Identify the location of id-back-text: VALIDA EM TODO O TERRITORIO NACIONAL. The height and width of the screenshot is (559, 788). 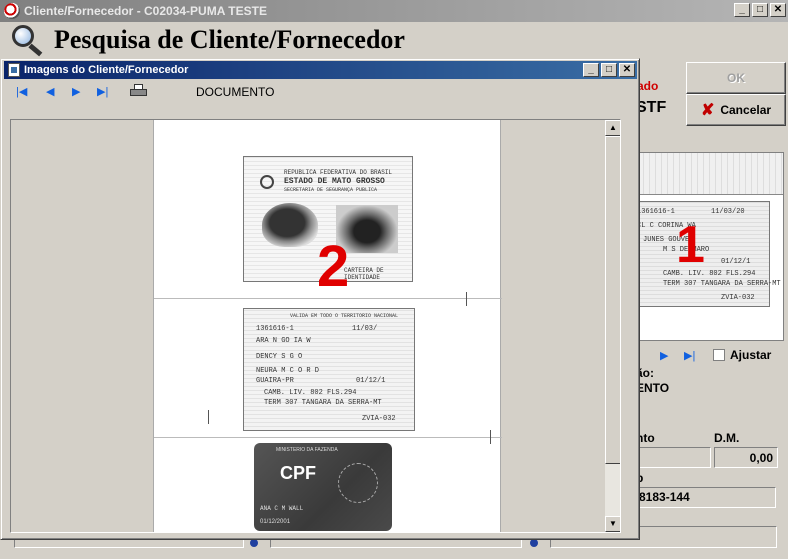
(344, 316).